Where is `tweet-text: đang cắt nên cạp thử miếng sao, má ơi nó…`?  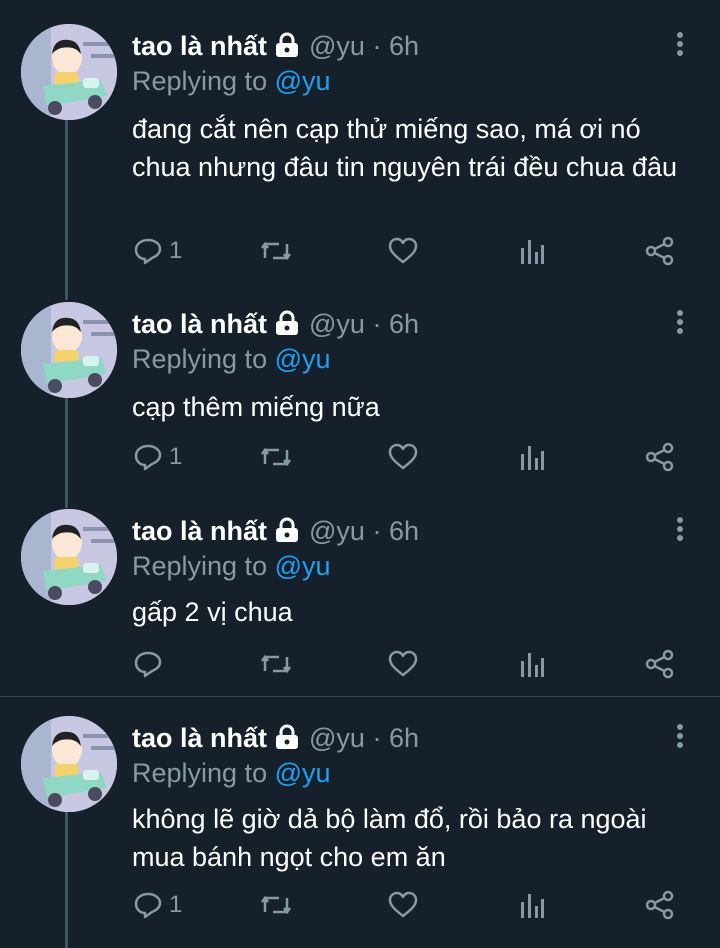 tweet-text: đang cắt nên cạp thử miếng sao, má ơi nó… is located at coordinates (404, 148).